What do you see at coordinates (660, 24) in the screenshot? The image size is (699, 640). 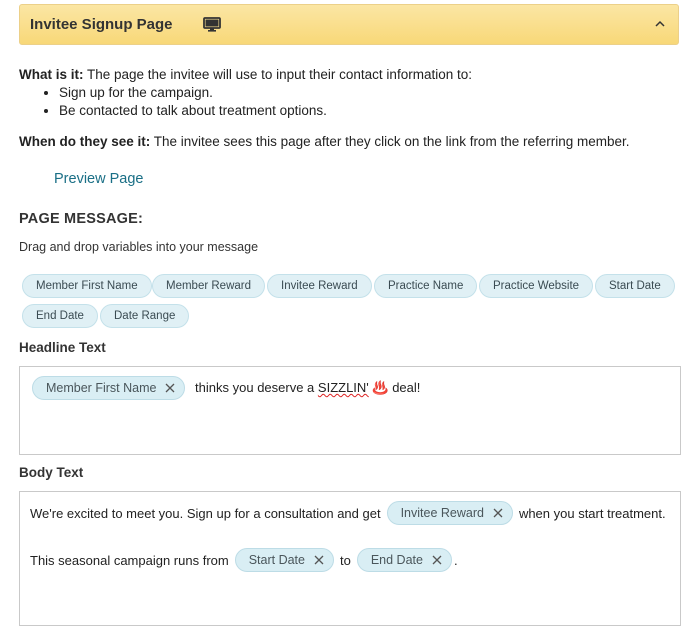 I see `chevron-up-icon` at bounding box center [660, 24].